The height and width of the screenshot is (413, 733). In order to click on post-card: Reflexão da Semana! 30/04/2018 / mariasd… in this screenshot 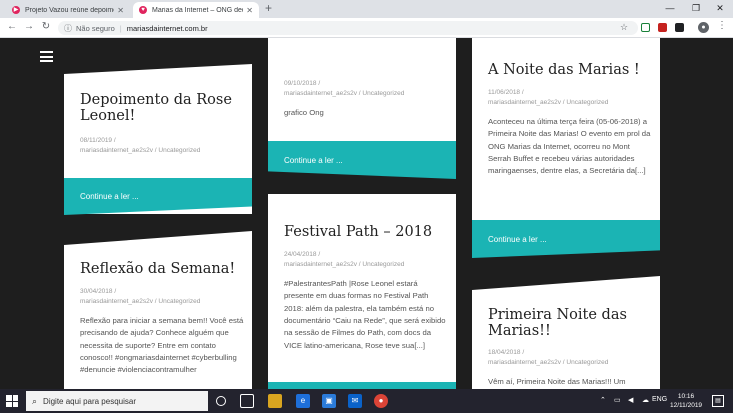, I will do `click(158, 310)`.